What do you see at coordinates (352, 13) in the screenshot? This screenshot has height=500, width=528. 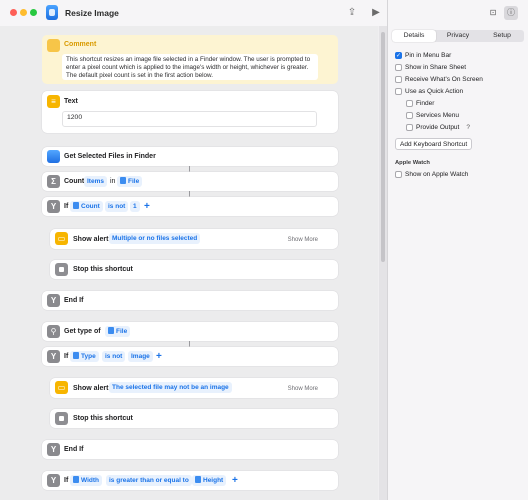 I see `share-icon: ⇪` at bounding box center [352, 13].